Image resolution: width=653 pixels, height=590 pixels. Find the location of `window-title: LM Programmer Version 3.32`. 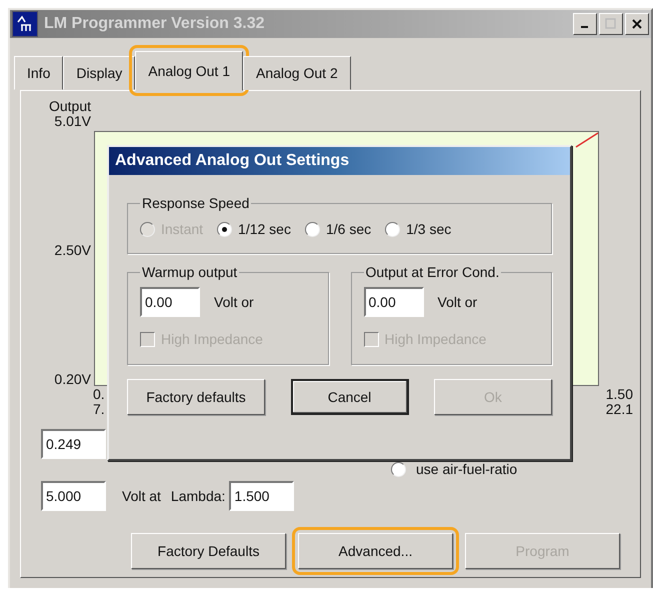

window-title: LM Programmer Version 3.32 is located at coordinates (155, 24).